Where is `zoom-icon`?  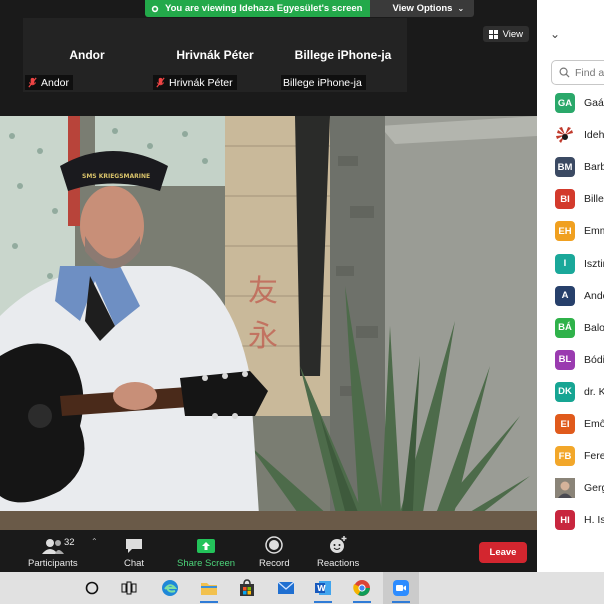
zoom-icon is located at coordinates (401, 588).